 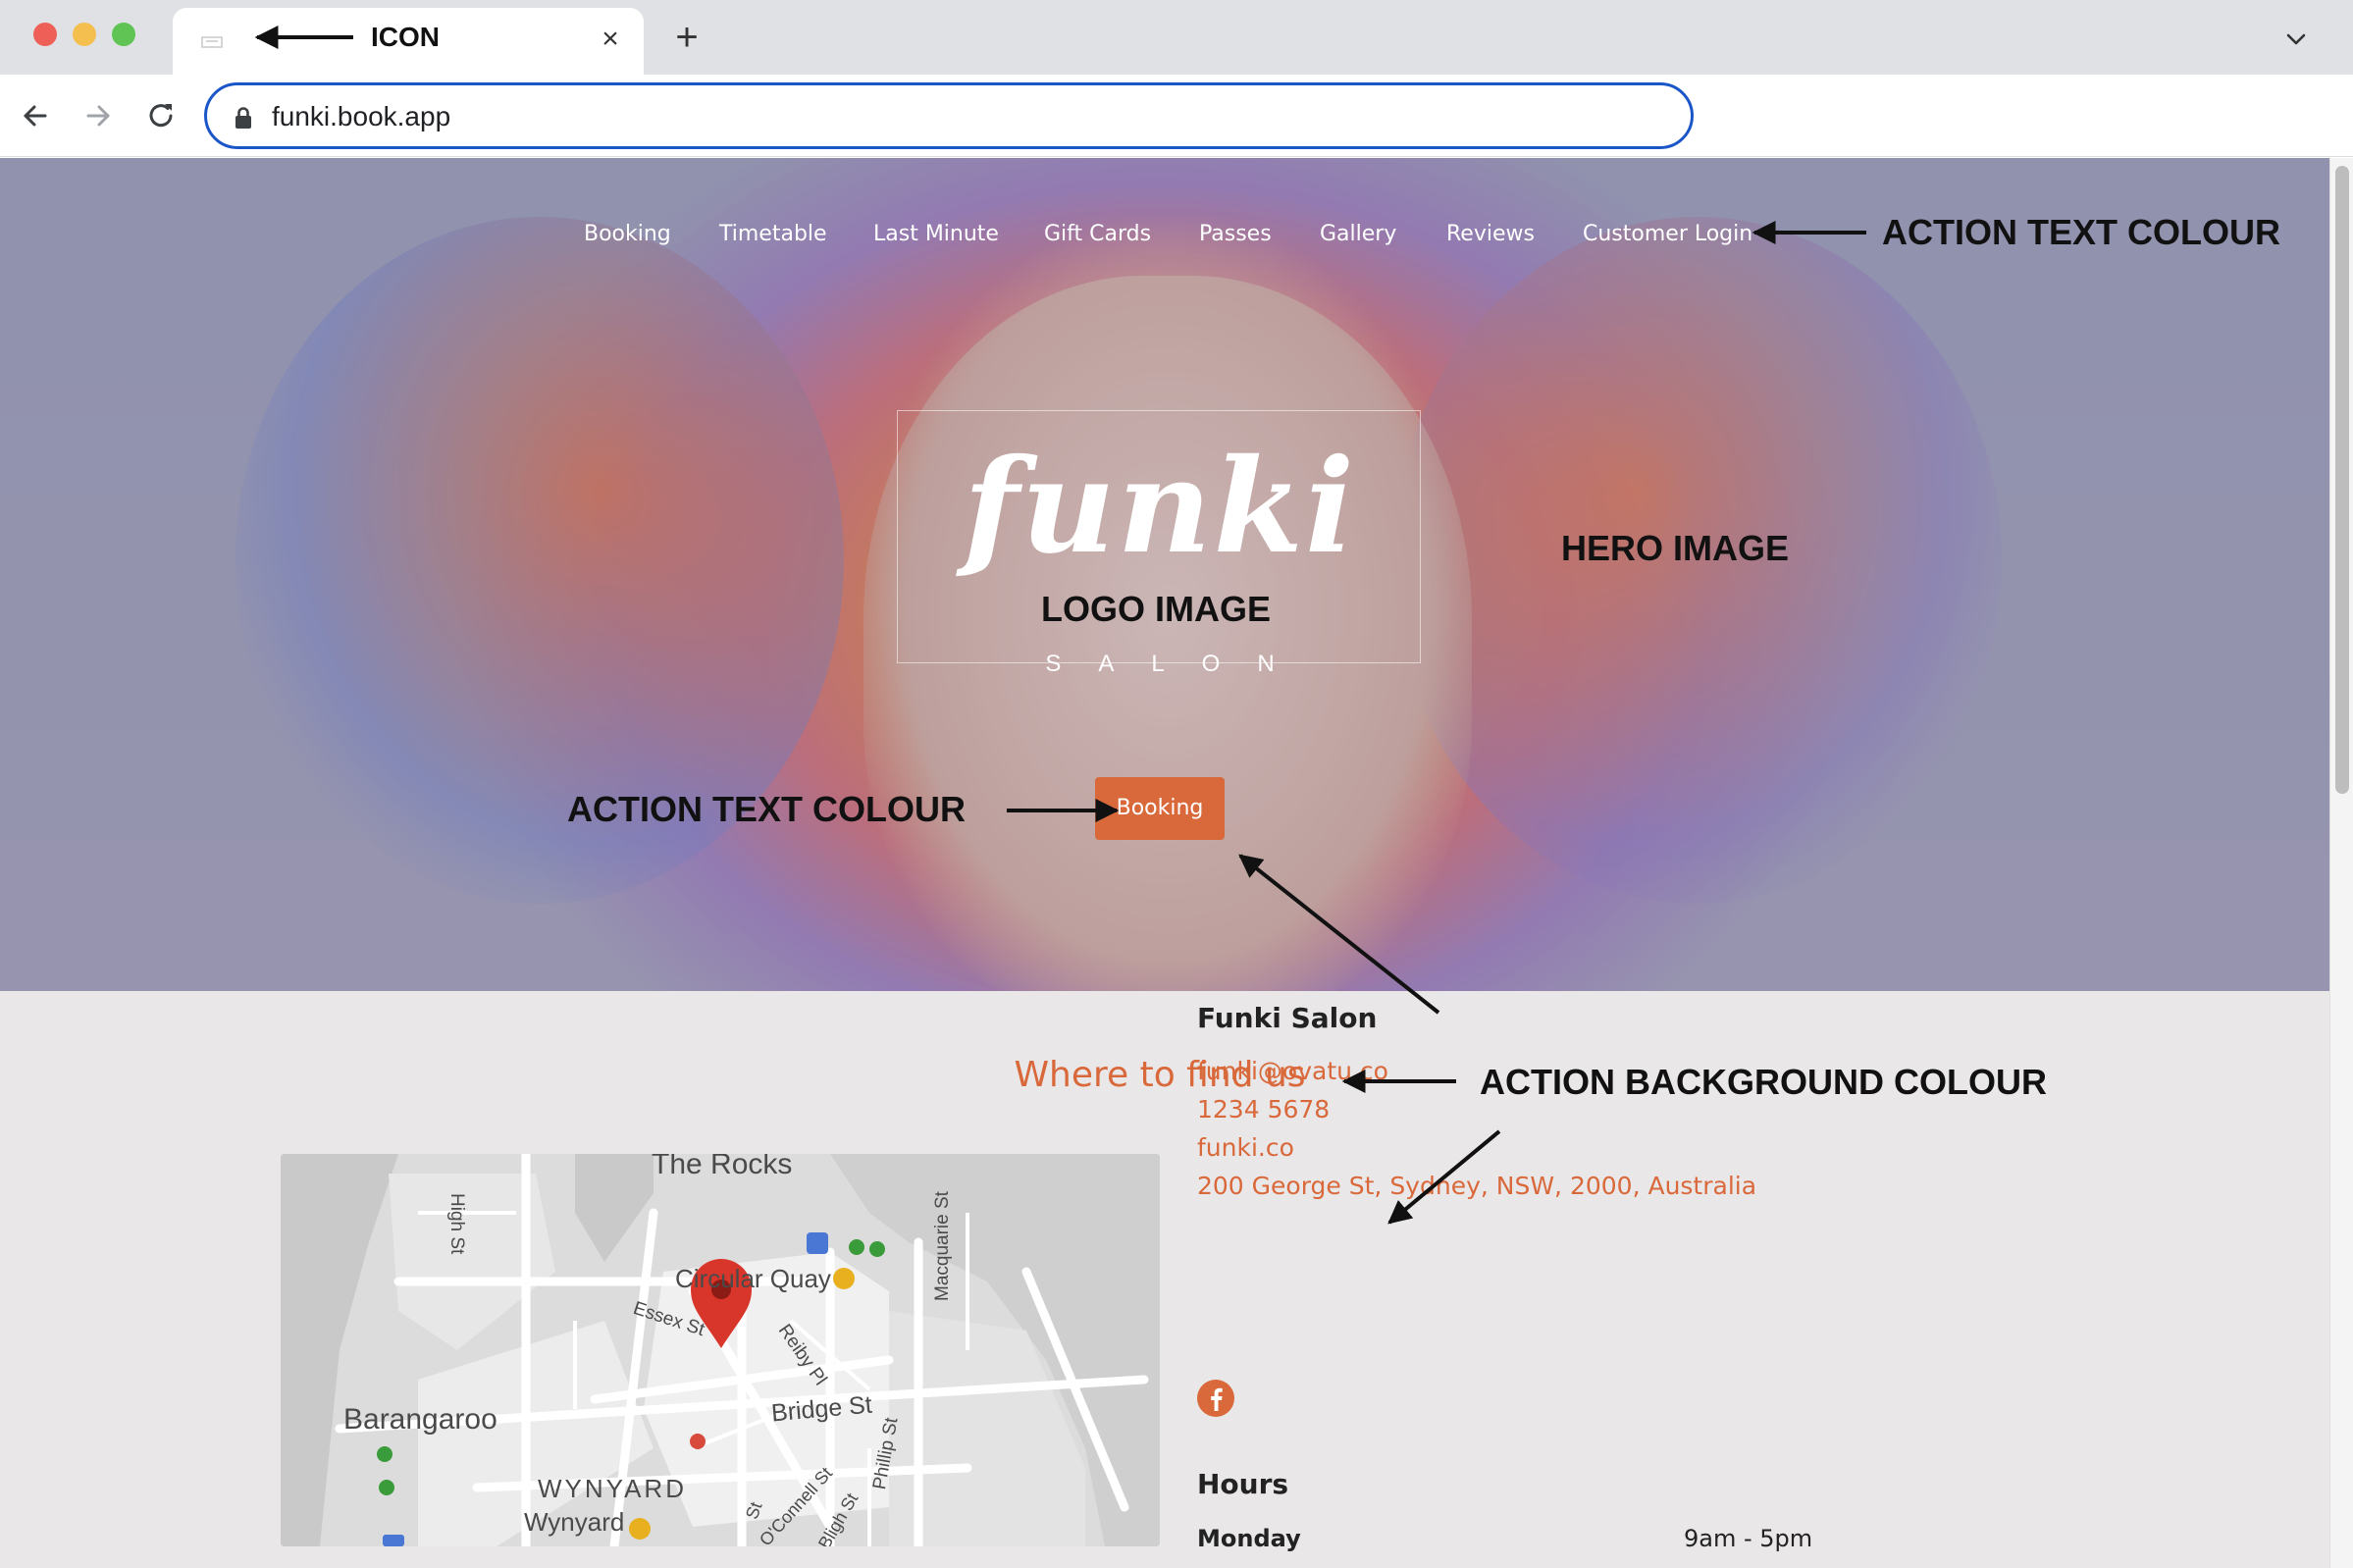 What do you see at coordinates (1160, 809) in the screenshot?
I see `booking-button: Booking` at bounding box center [1160, 809].